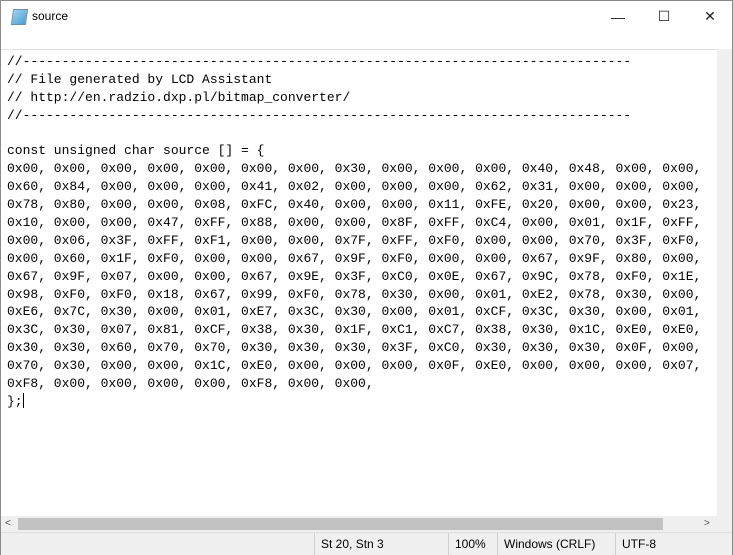 This screenshot has width=733, height=555. Describe the element at coordinates (381, 544) in the screenshot. I see `cursor-position: St 20, Stn 3` at that location.